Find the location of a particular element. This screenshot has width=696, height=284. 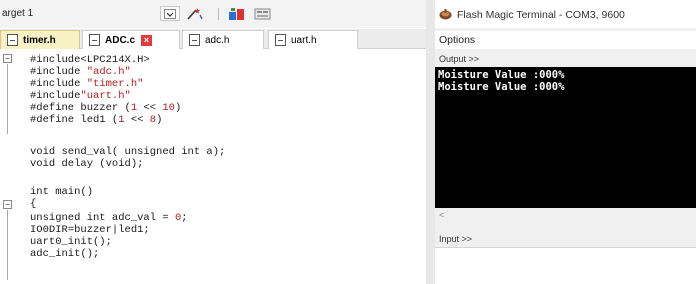

code-line: IO0DIR=buzzer|led1; is located at coordinates (90, 230).